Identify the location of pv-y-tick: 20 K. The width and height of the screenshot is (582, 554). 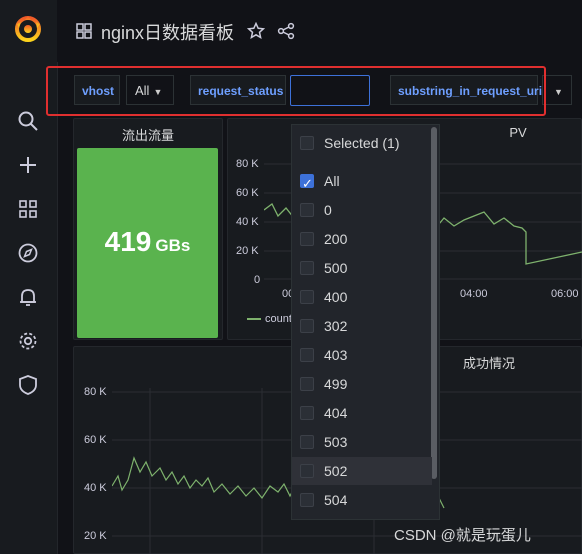
(247, 251).